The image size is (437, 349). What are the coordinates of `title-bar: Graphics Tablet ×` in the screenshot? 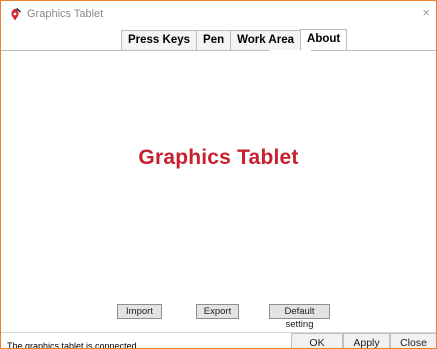 It's located at (218, 14).